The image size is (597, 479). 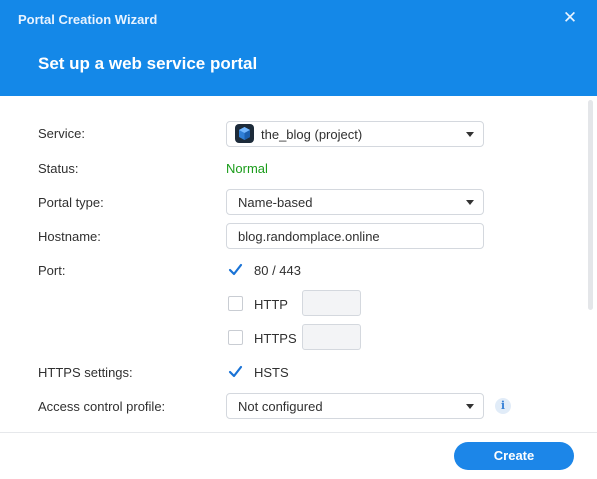 What do you see at coordinates (277, 270) in the screenshot?
I see `port-80-443-label: 80 / 443` at bounding box center [277, 270].